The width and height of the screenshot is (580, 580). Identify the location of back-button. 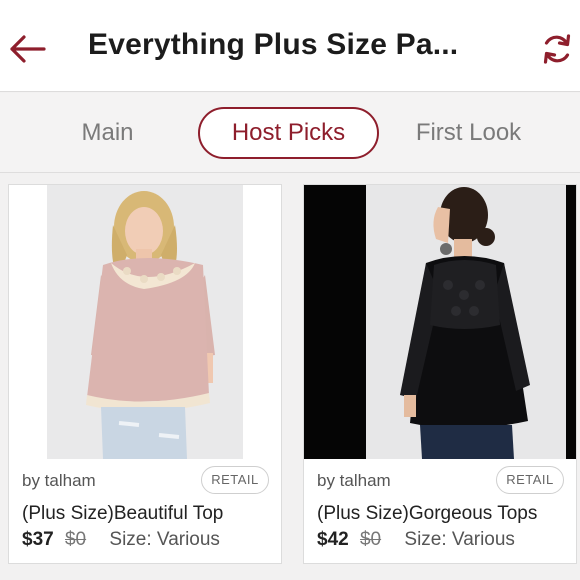
(27, 49).